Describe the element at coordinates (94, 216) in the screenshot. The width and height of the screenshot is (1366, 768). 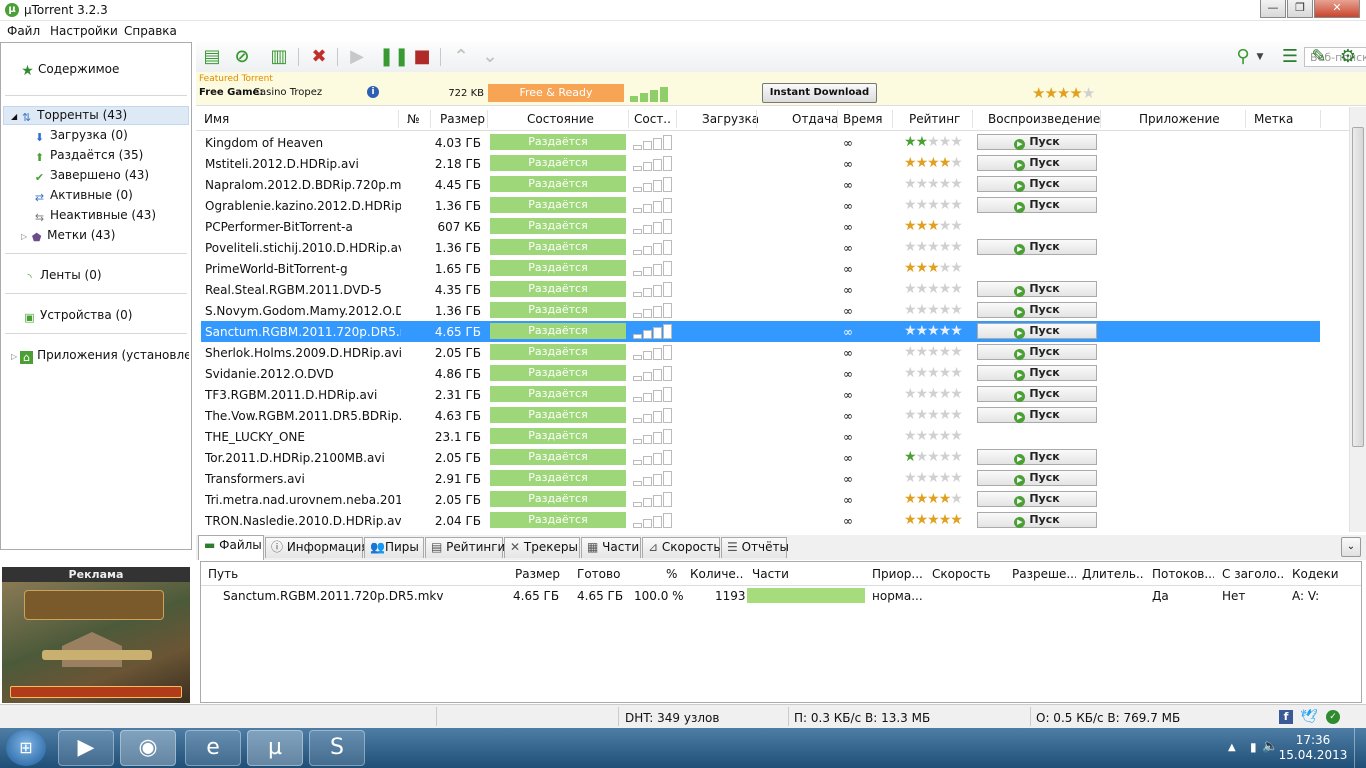
I see `sidebar-item-inactive: ⇆ Неактивные (43)` at that location.